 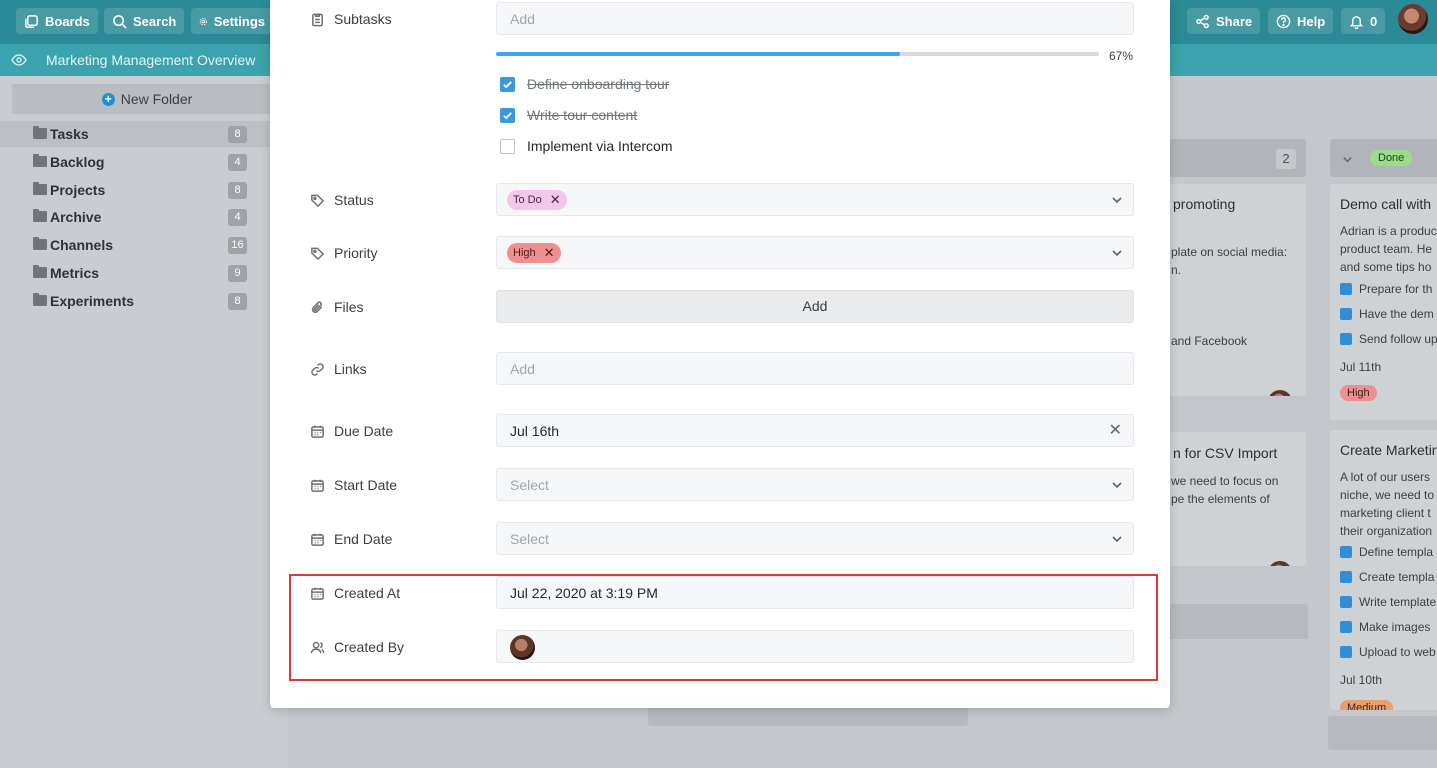 I want to click on check-icon, so click(x=507, y=84).